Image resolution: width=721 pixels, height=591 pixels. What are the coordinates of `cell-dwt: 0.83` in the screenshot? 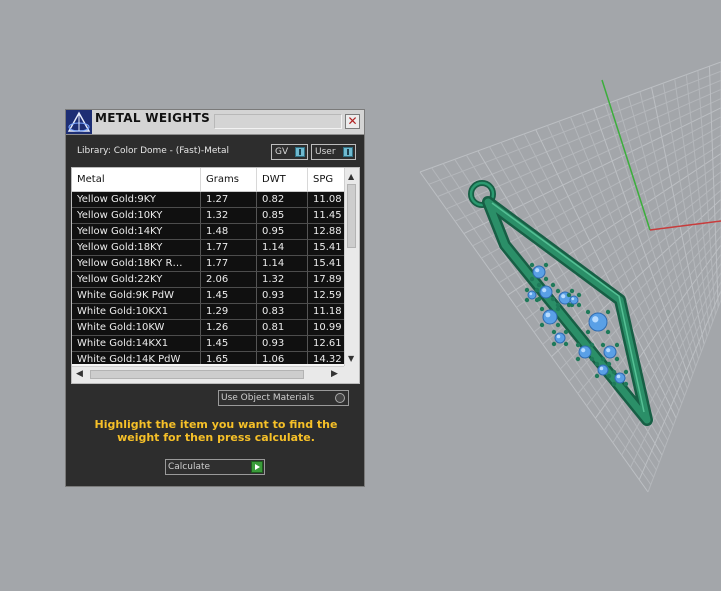 It's located at (282, 312).